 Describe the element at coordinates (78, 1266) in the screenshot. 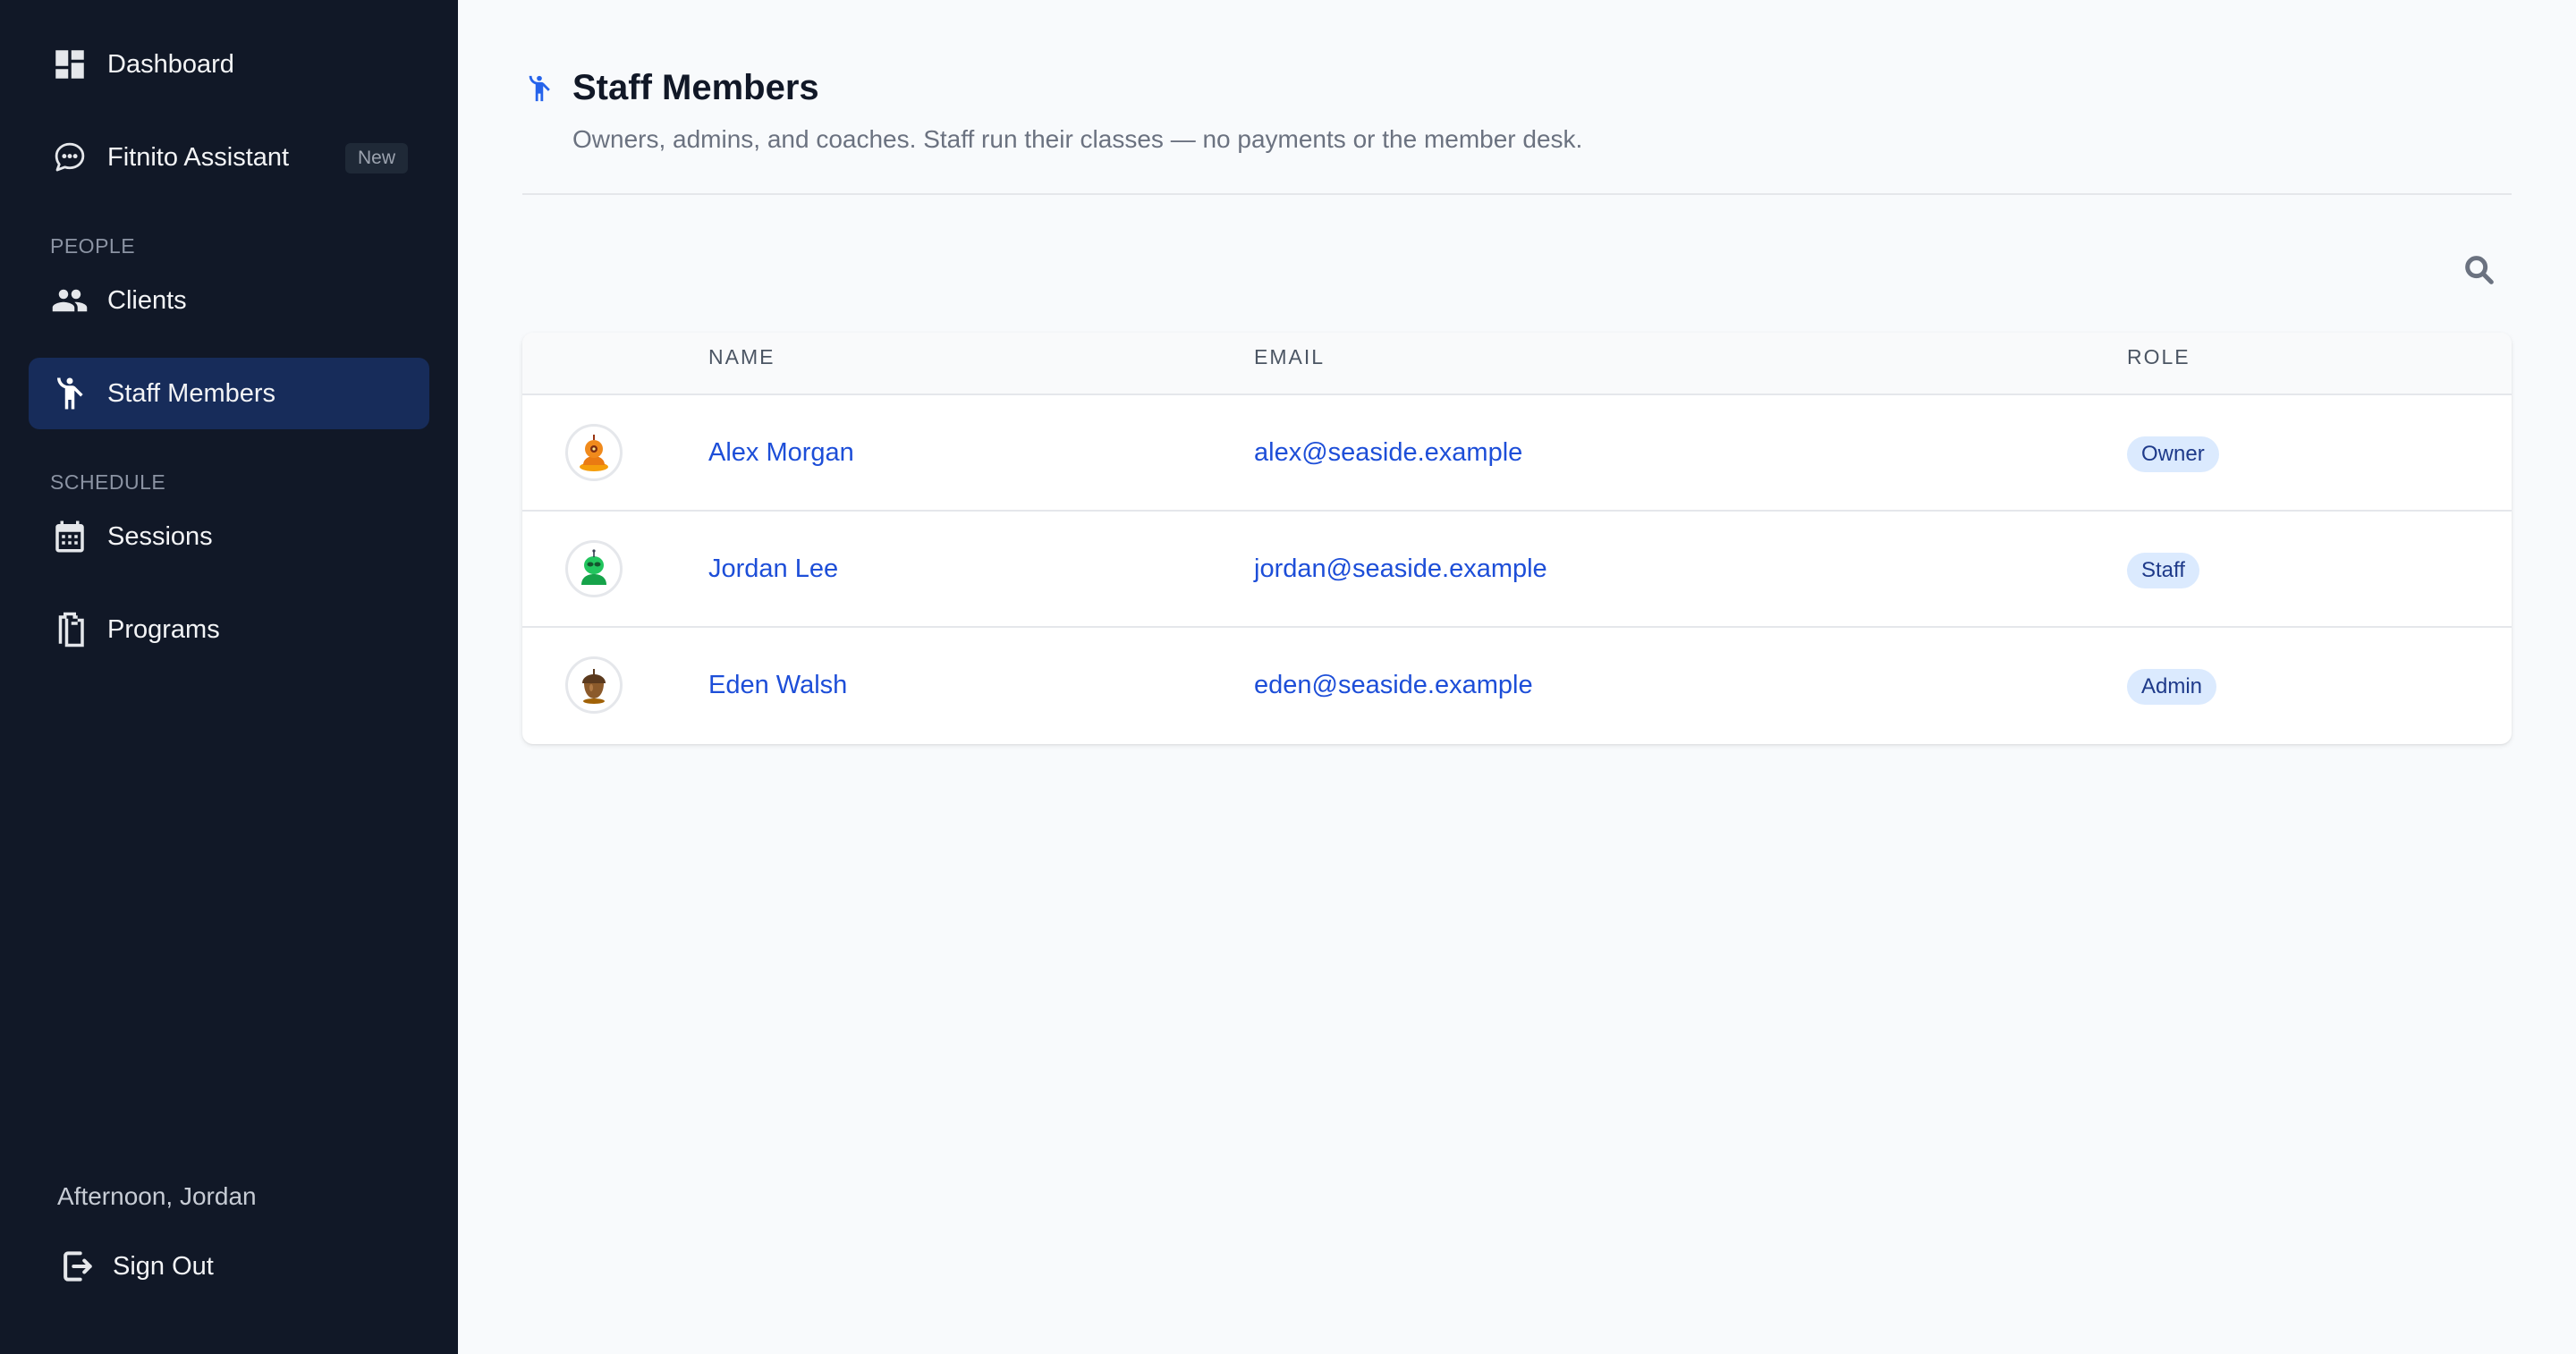

I see `sign-out-icon` at that location.